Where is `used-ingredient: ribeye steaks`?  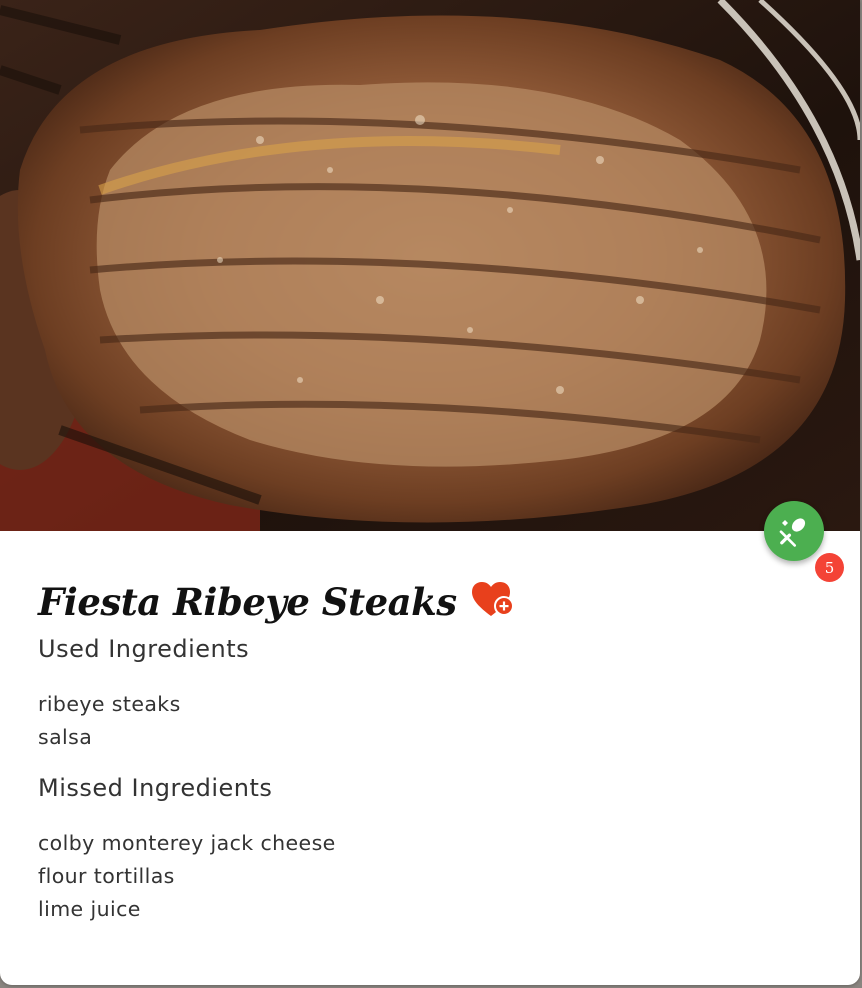 used-ingredient: ribeye steaks is located at coordinates (109, 704).